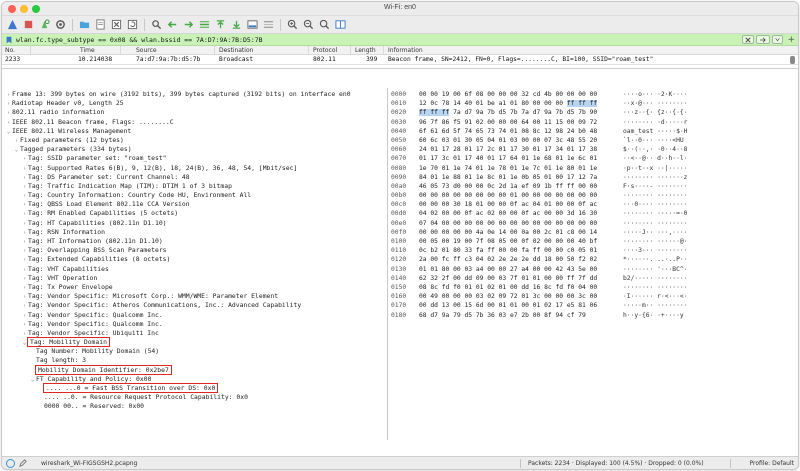 The height and width of the screenshot is (471, 800). What do you see at coordinates (236, 24) in the screenshot?
I see `go-last-icon` at bounding box center [236, 24].